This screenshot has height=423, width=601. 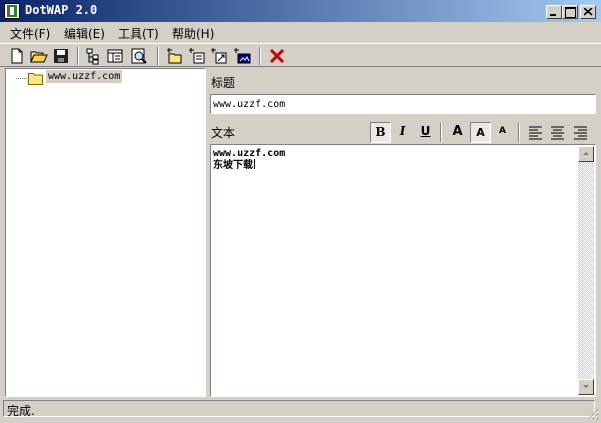 What do you see at coordinates (553, 15) in the screenshot?
I see `minimize-icon` at bounding box center [553, 15].